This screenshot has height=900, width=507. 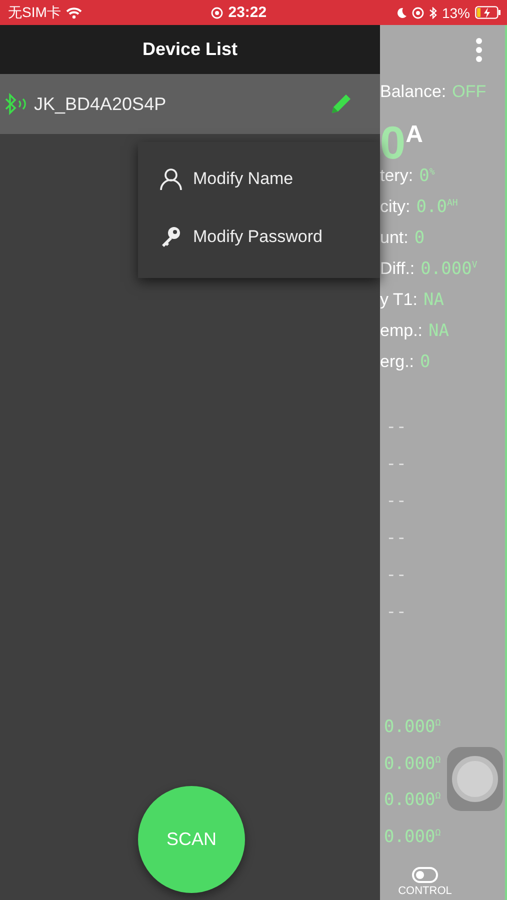 What do you see at coordinates (401, 330) in the screenshot?
I see `stat-label: emp.:` at bounding box center [401, 330].